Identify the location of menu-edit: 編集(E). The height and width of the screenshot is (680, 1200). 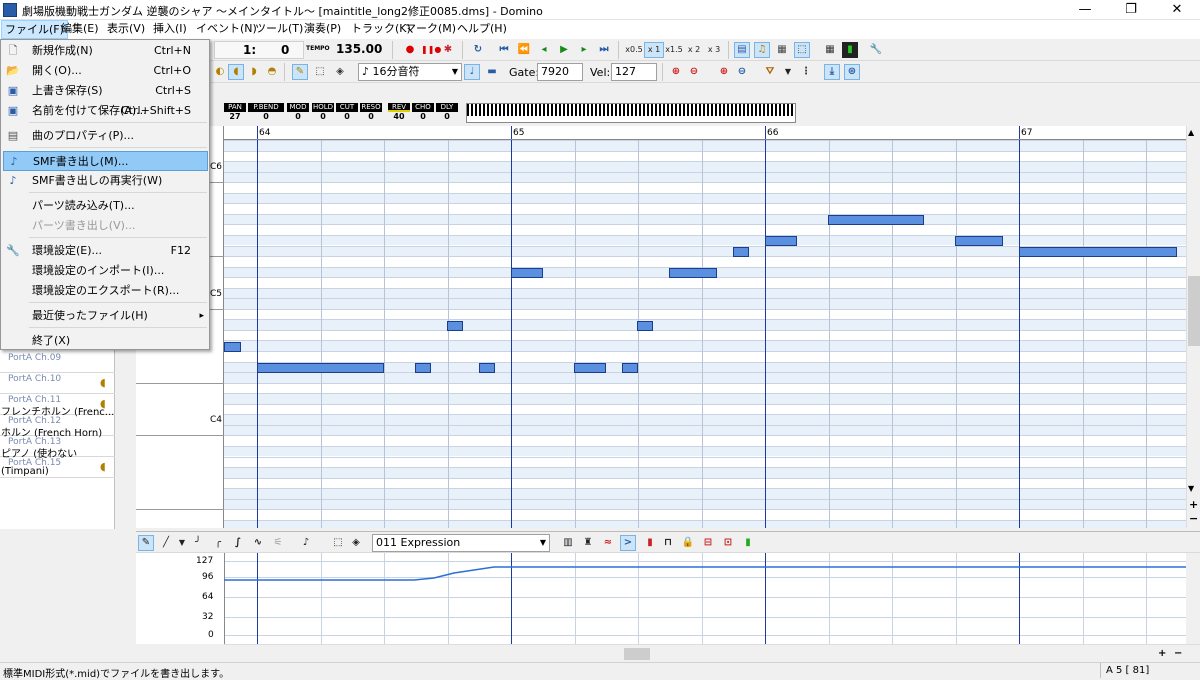
(80, 29).